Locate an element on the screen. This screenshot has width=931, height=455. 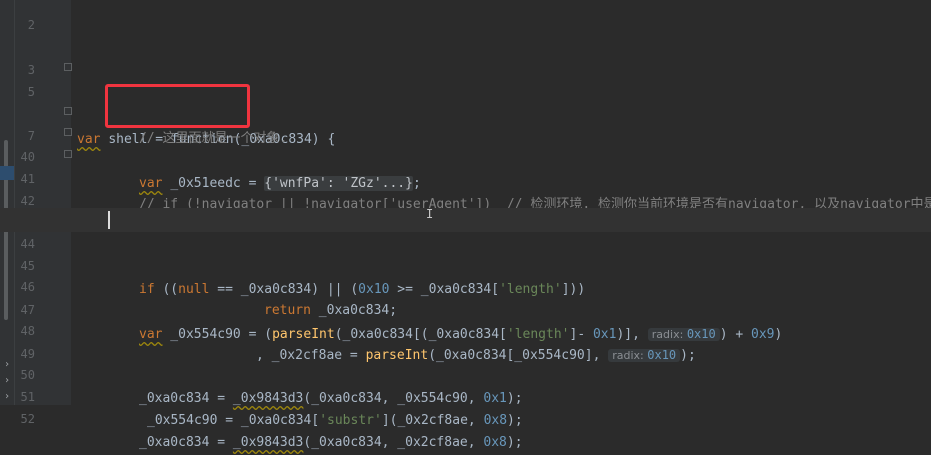
code-line: 3 is located at coordinates (465, 55).